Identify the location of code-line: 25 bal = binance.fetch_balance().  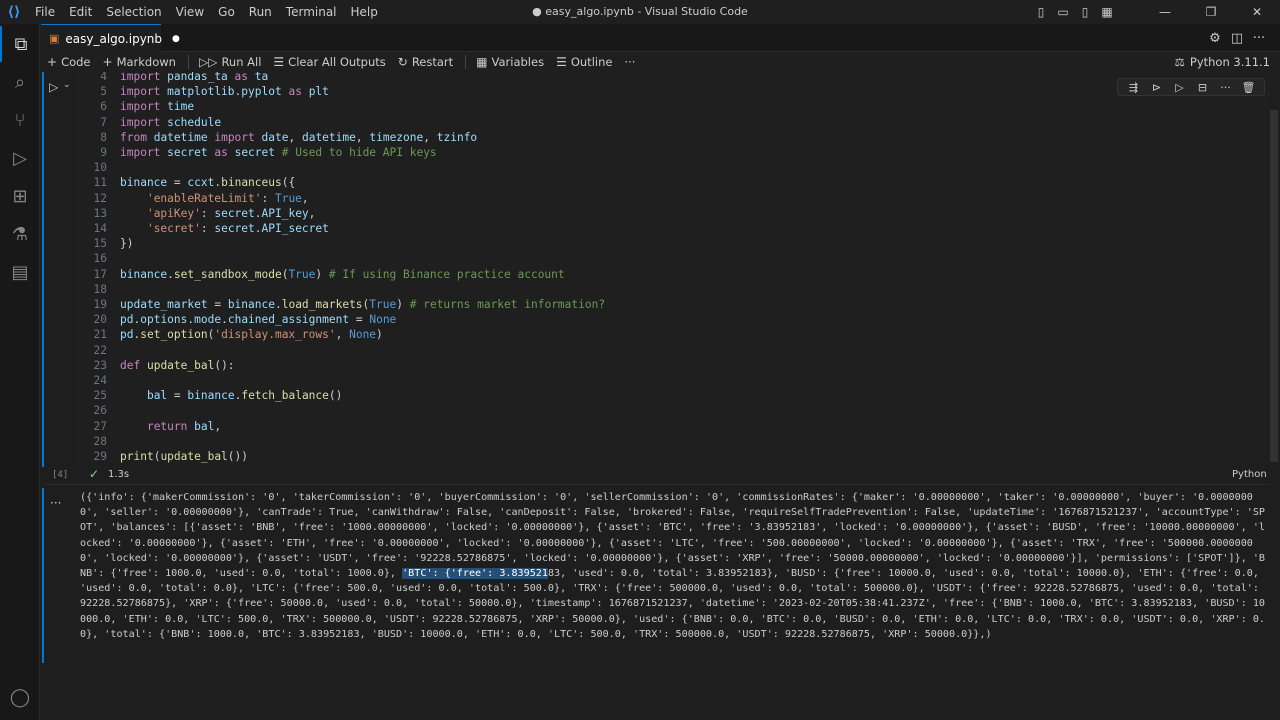
(668, 395).